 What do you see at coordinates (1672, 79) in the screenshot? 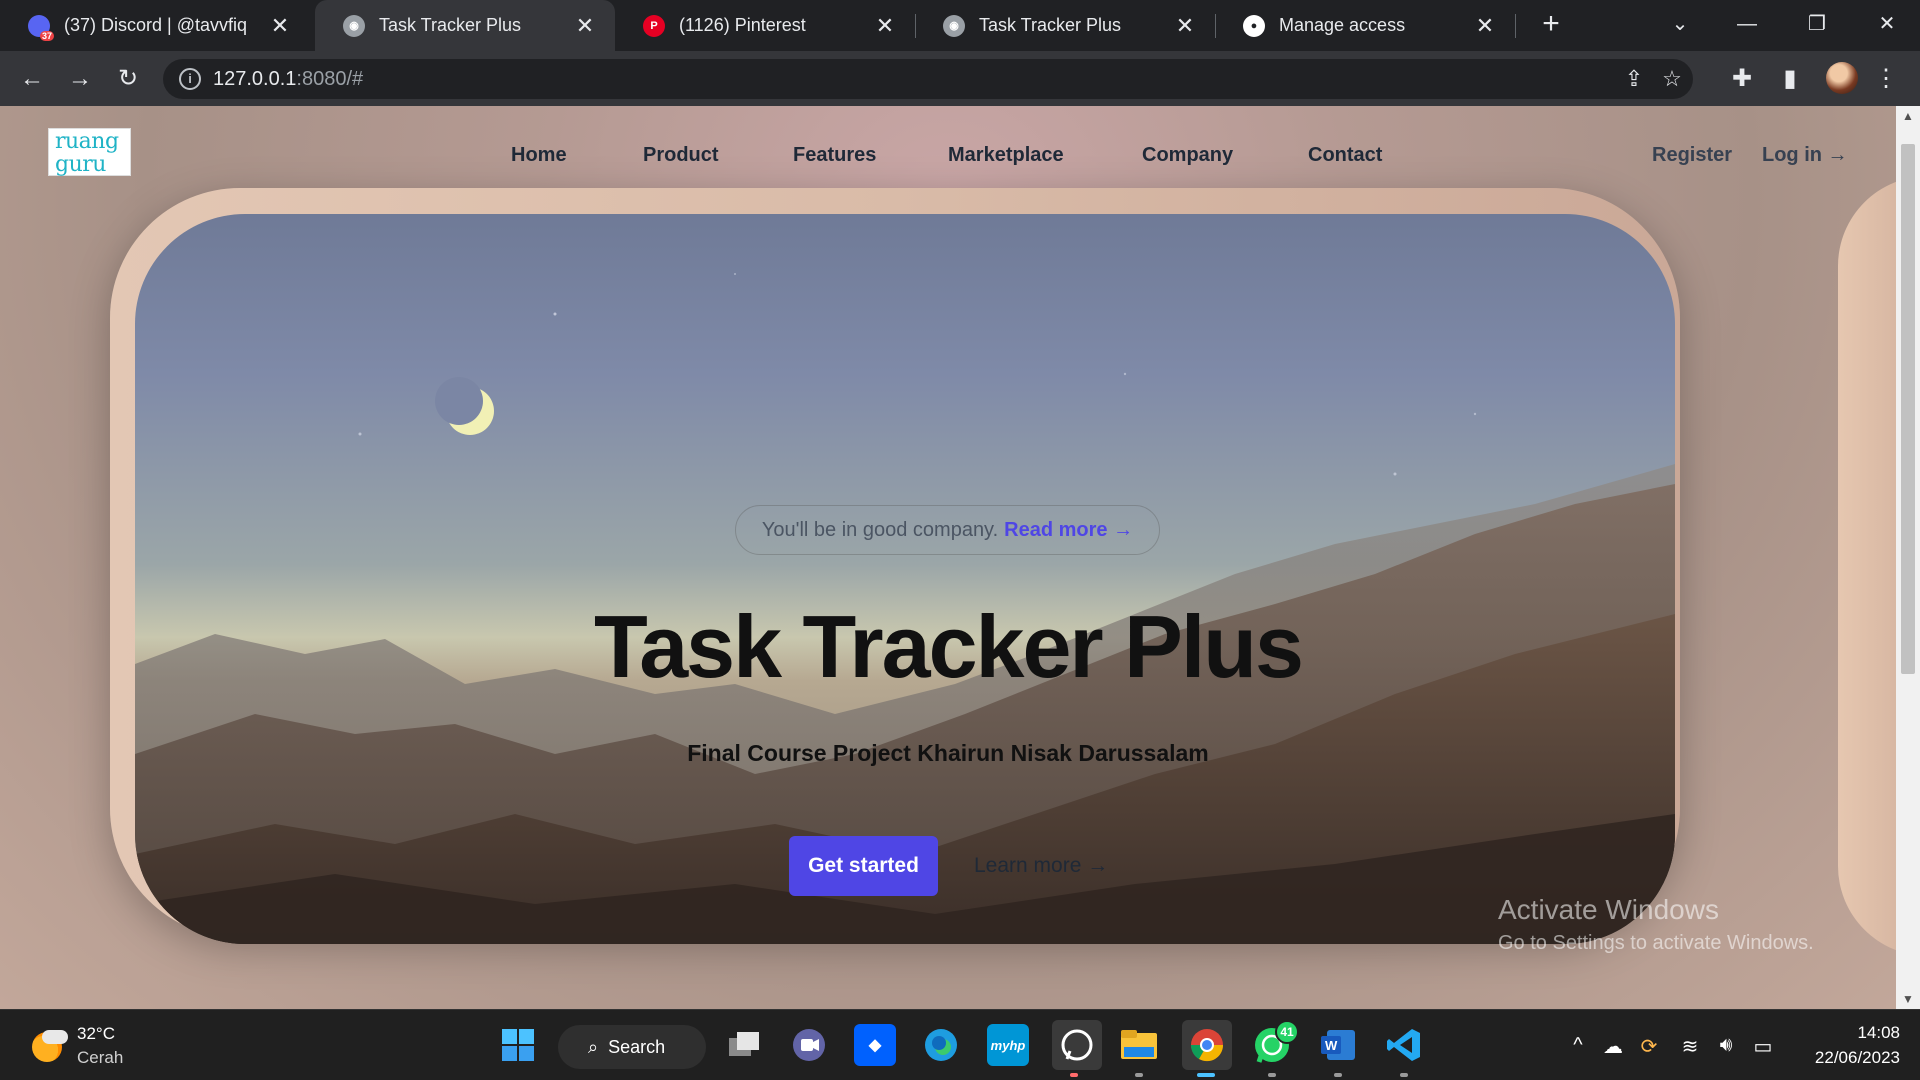
I see `bookmark-star-icon: ☆` at bounding box center [1672, 79].